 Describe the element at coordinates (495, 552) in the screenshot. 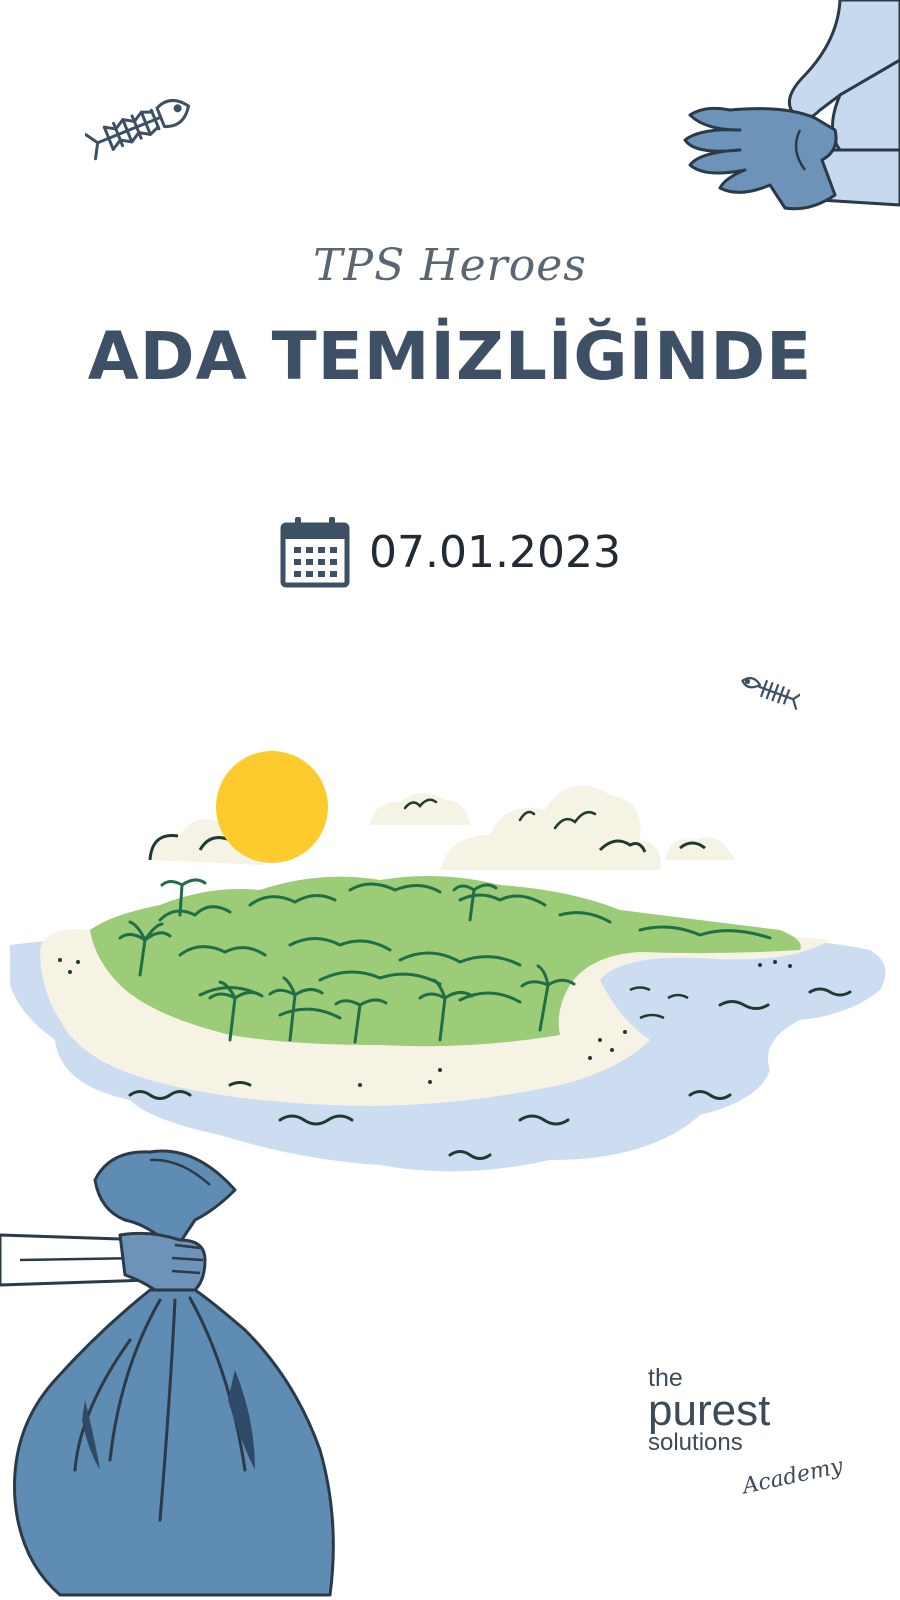

I see `event-date: 07.01.2023` at that location.